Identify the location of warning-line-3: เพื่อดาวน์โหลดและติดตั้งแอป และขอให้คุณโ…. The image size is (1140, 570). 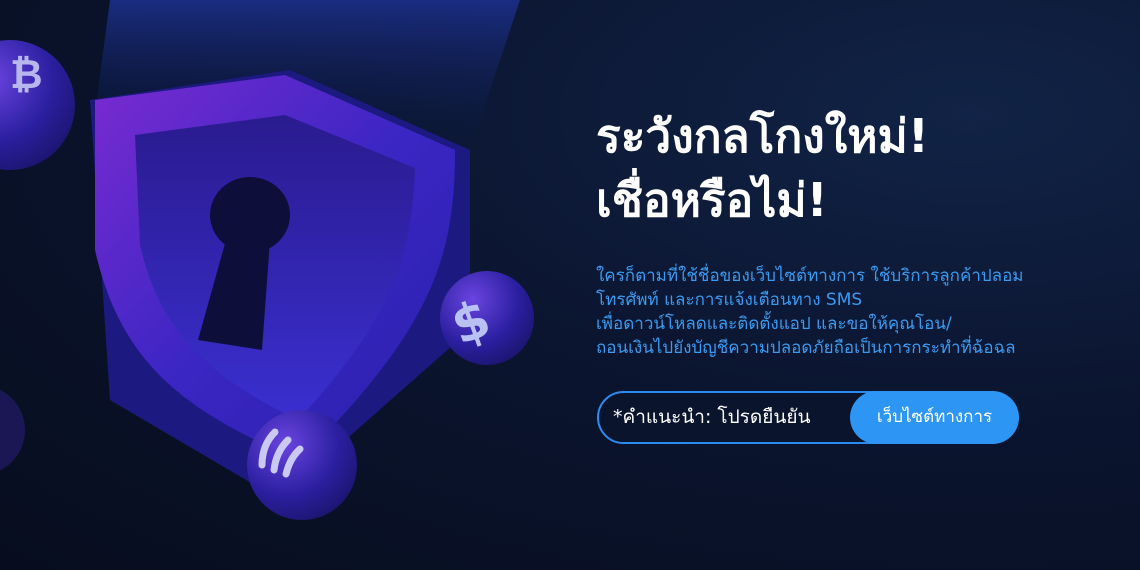
(774, 324).